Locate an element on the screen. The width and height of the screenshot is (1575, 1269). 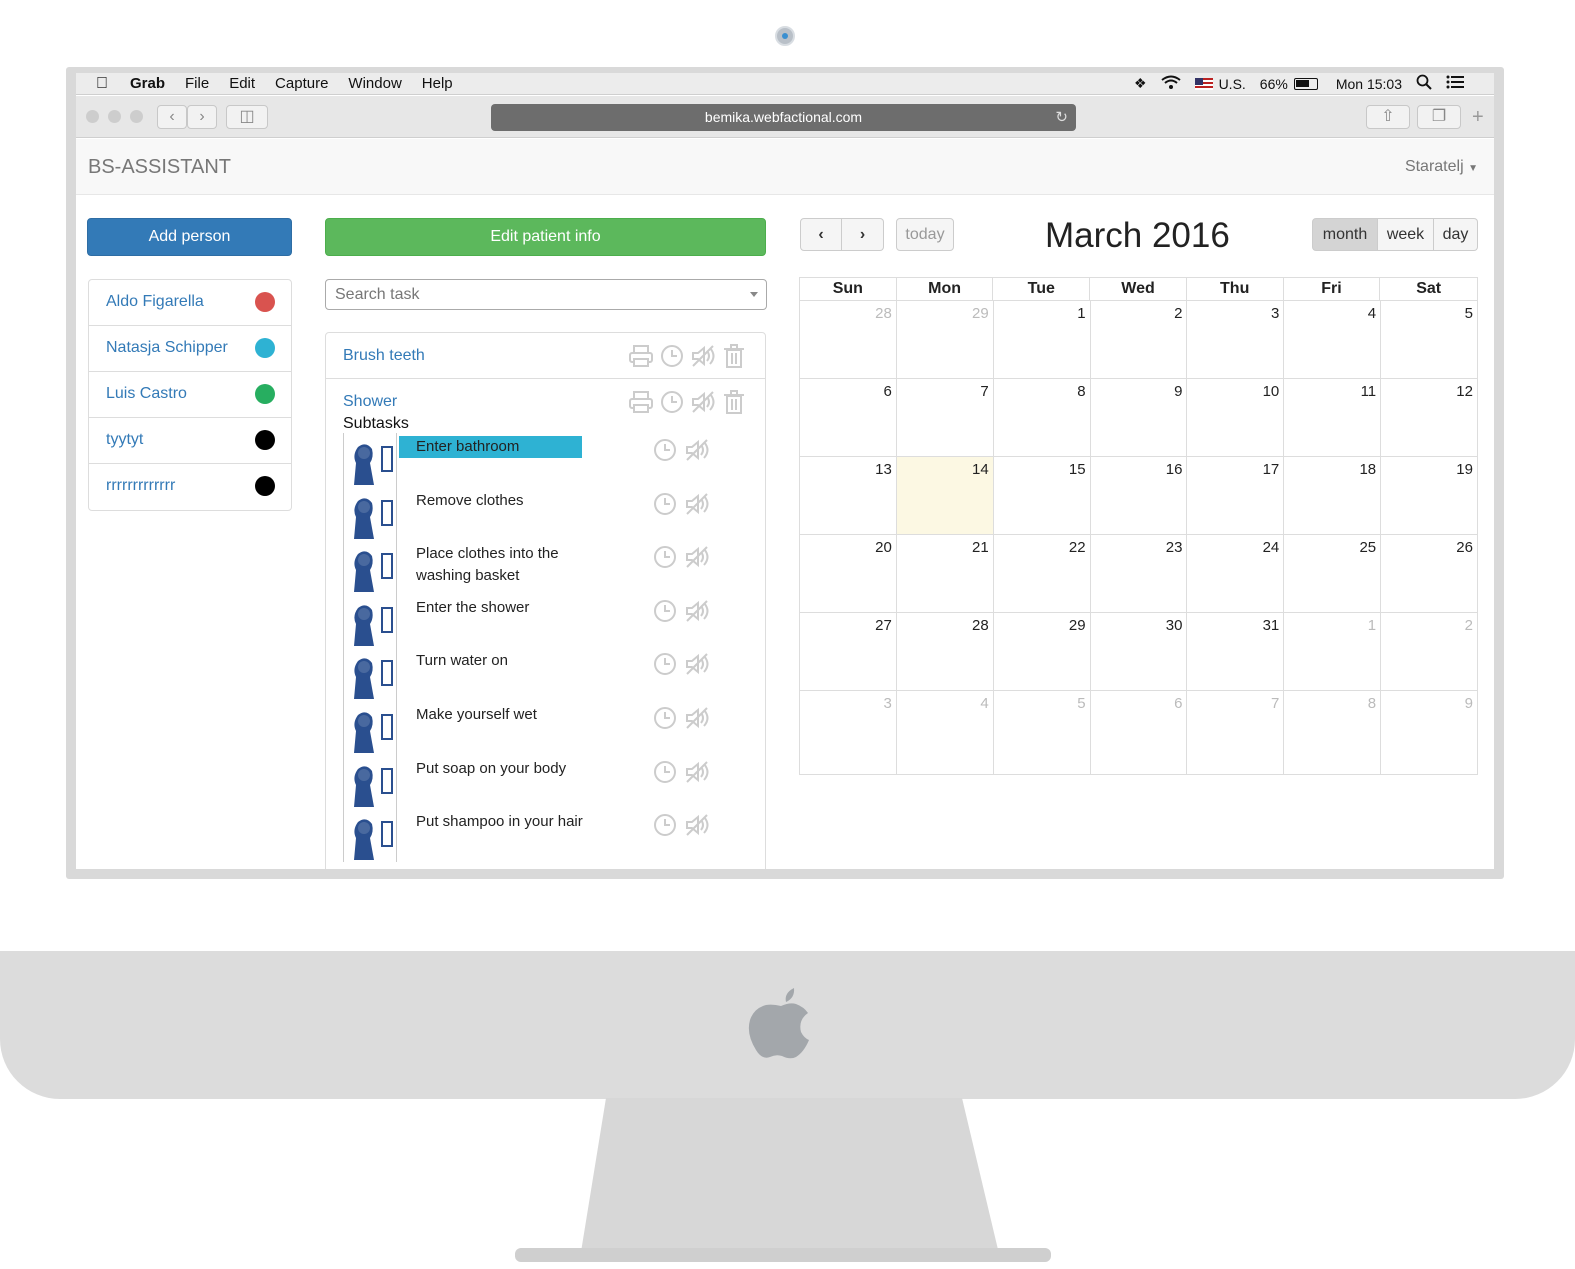
menubar-clock: Mon 15:03 is located at coordinates (1369, 84).